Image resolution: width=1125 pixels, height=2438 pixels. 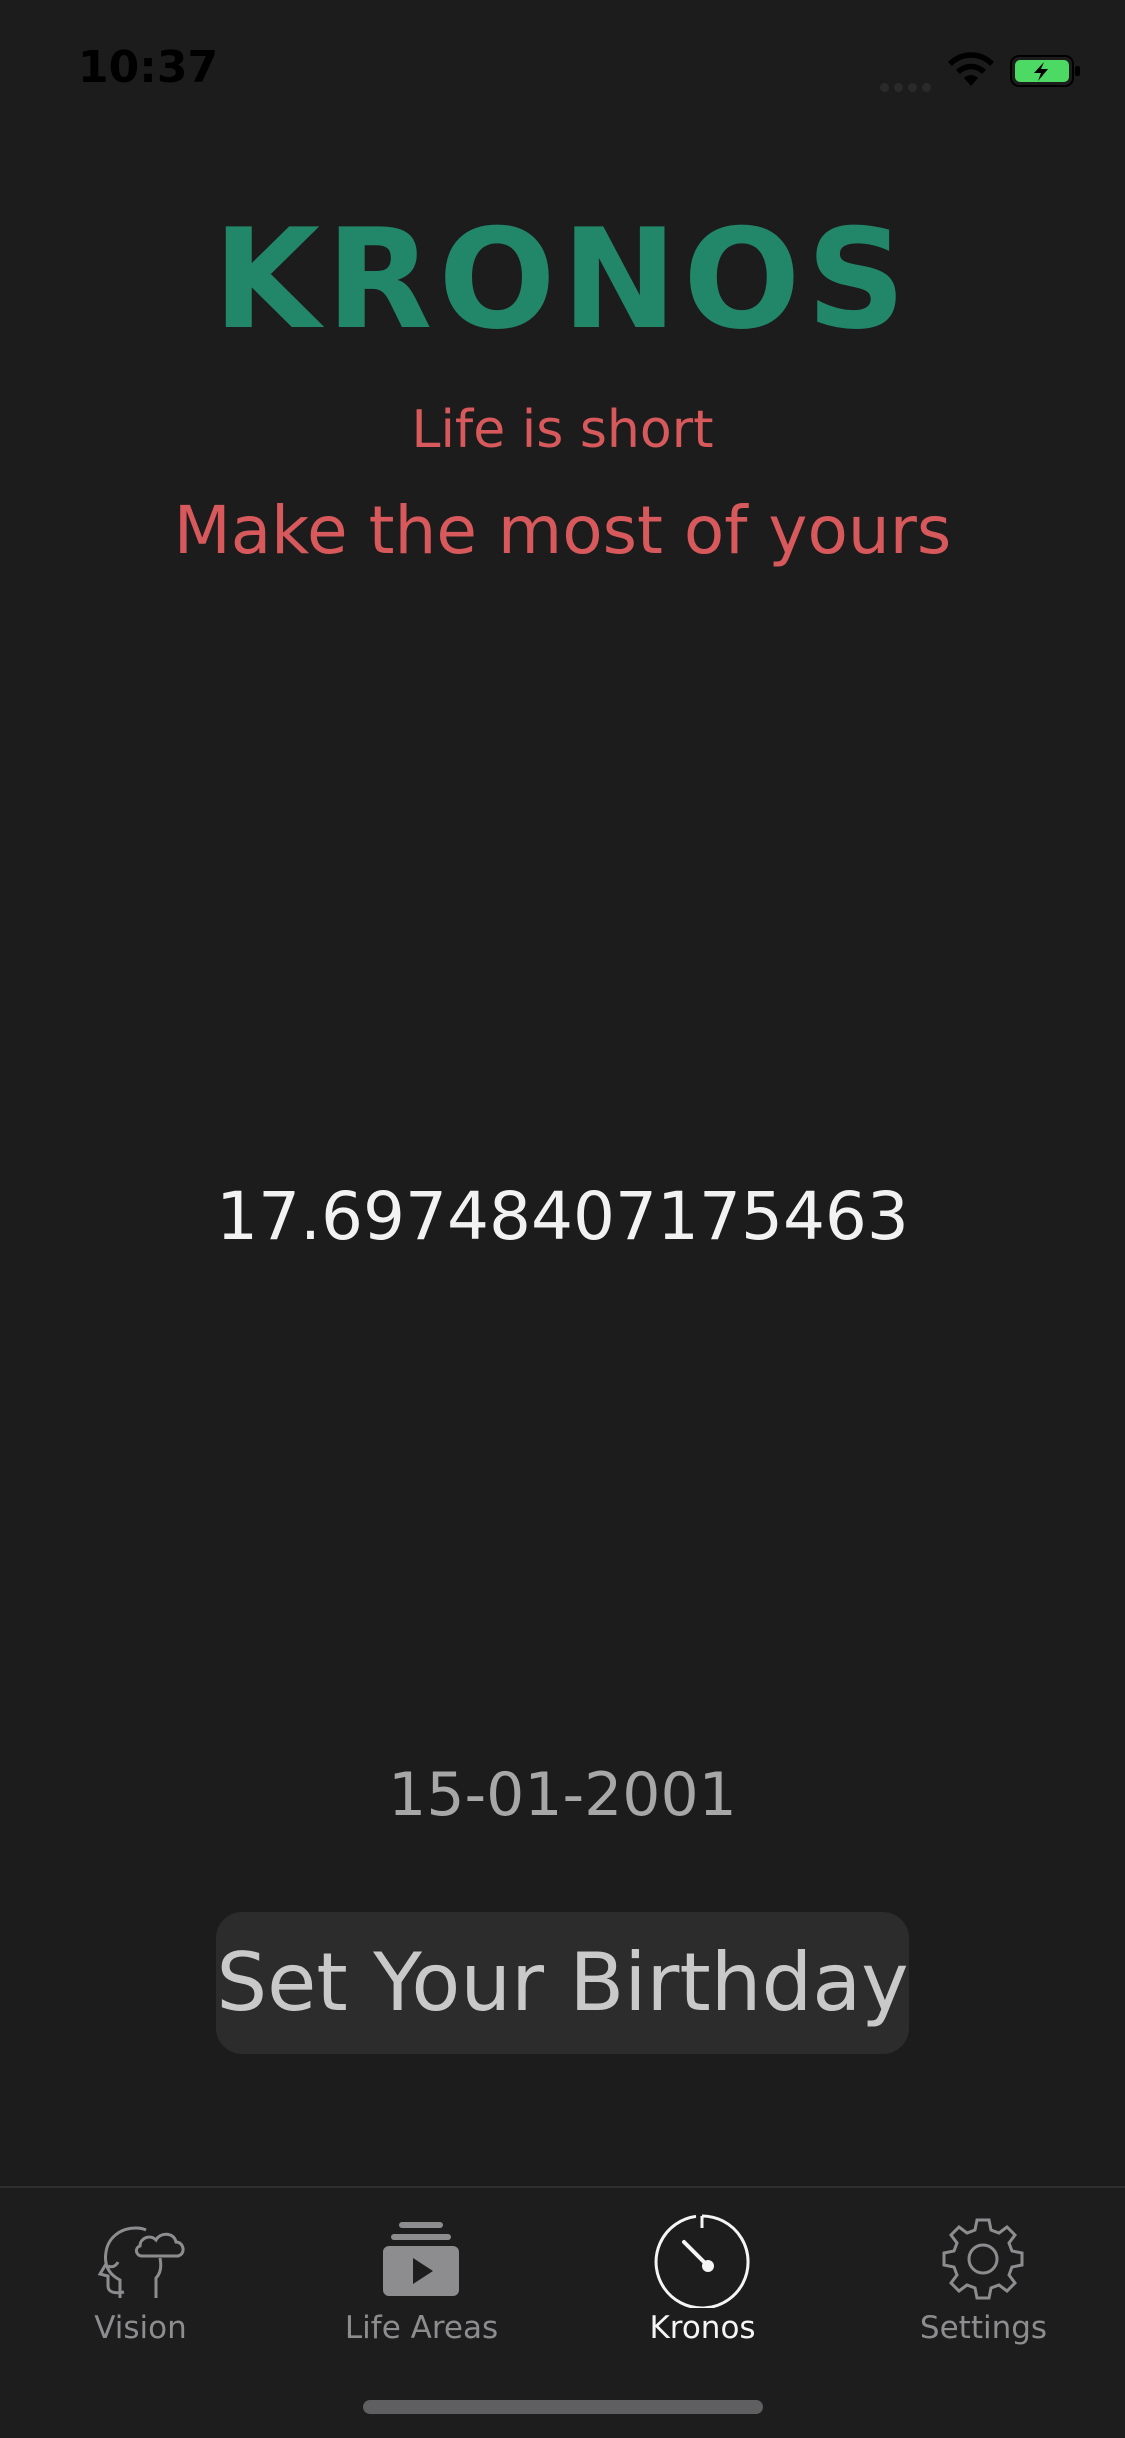 What do you see at coordinates (562, 1983) in the screenshot?
I see `set-birthday-button: Set Your Birthday` at bounding box center [562, 1983].